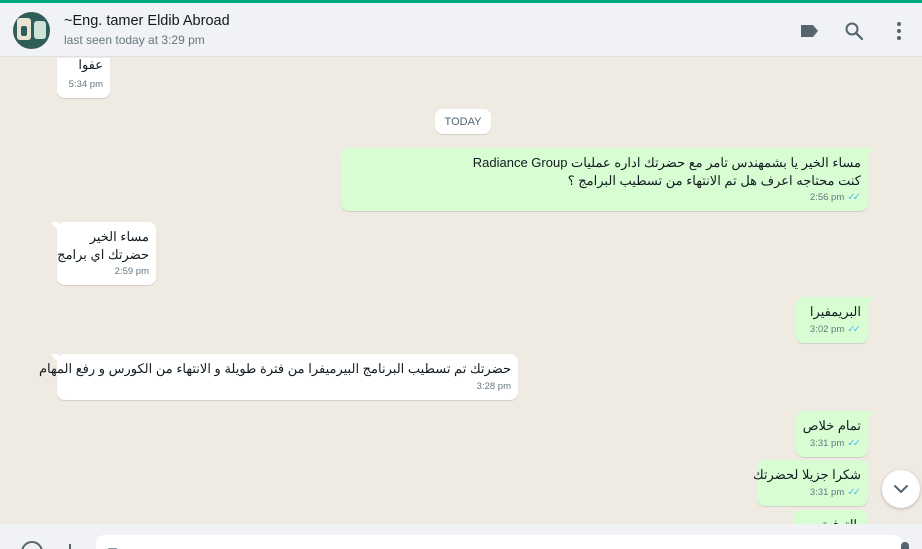  I want to click on message-bubble-outgoing: البريمفيرا 3:02 pm ✓✓, so click(835, 320).